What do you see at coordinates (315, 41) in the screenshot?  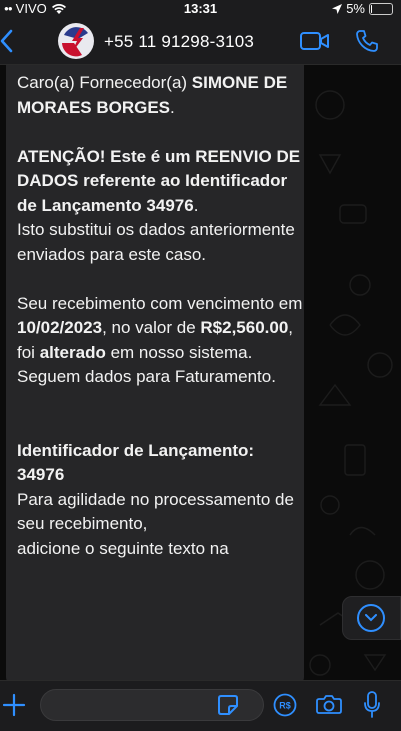 I see `video-call-icon` at bounding box center [315, 41].